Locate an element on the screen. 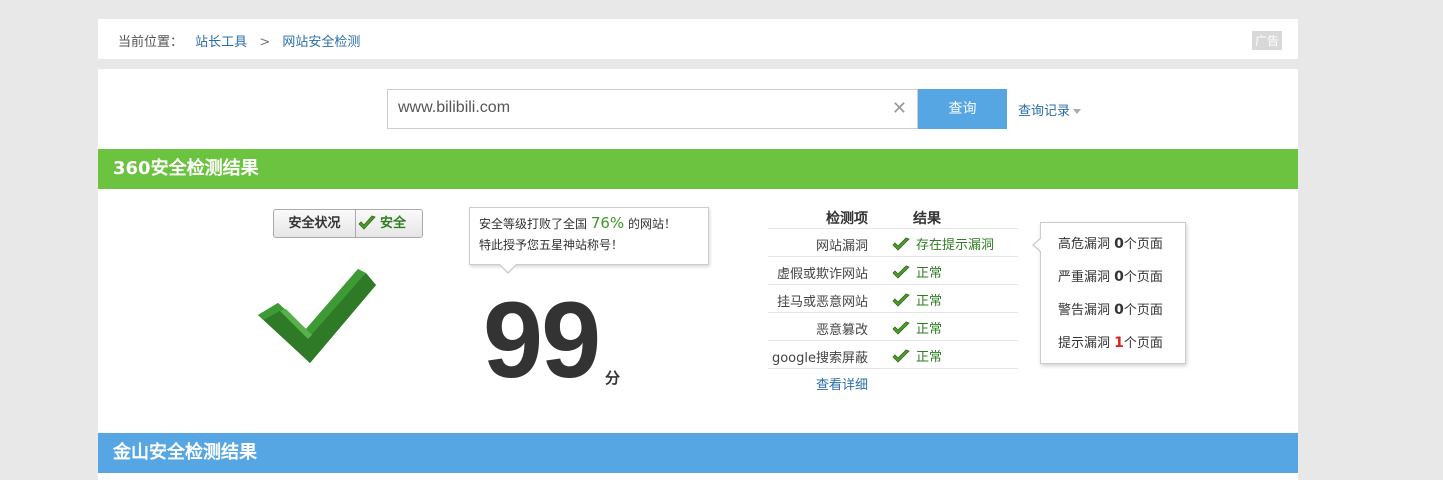 The height and width of the screenshot is (480, 1443). tooltip-percent: 76% is located at coordinates (607, 223).